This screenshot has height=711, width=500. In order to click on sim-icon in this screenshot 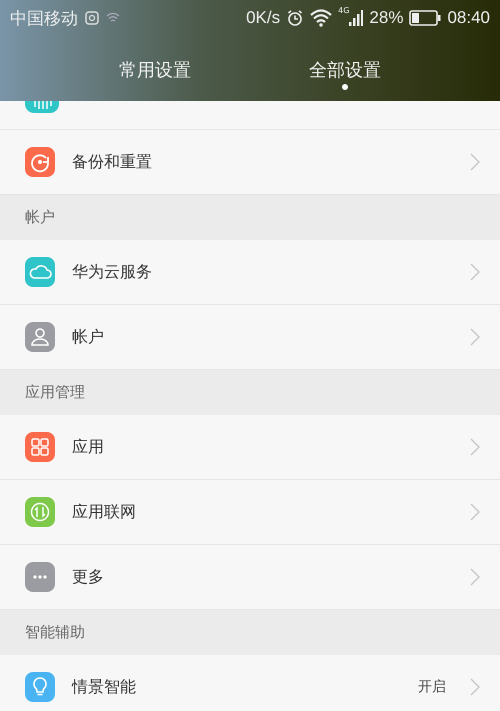, I will do `click(92, 18)`.